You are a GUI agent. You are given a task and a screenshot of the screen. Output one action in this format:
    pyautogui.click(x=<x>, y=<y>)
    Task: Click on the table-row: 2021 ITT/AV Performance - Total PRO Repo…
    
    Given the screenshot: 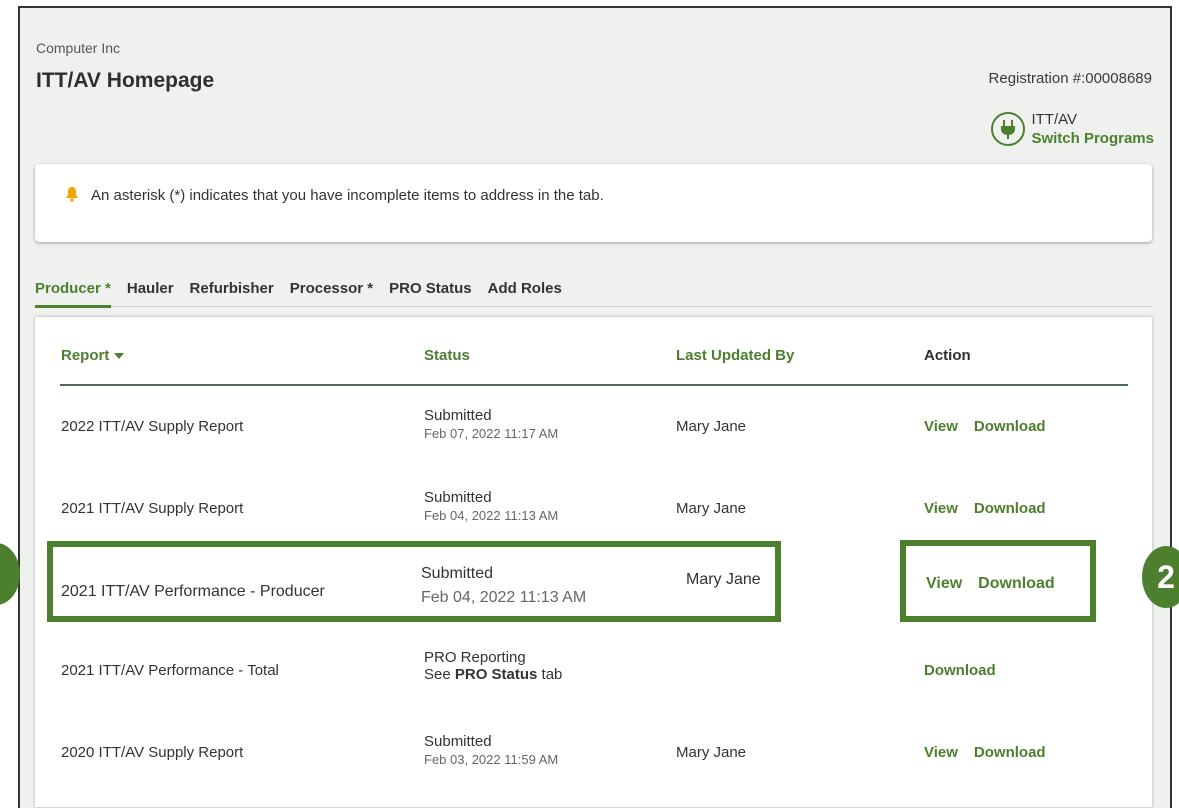 What is the action you would take?
    pyautogui.click(x=593, y=671)
    